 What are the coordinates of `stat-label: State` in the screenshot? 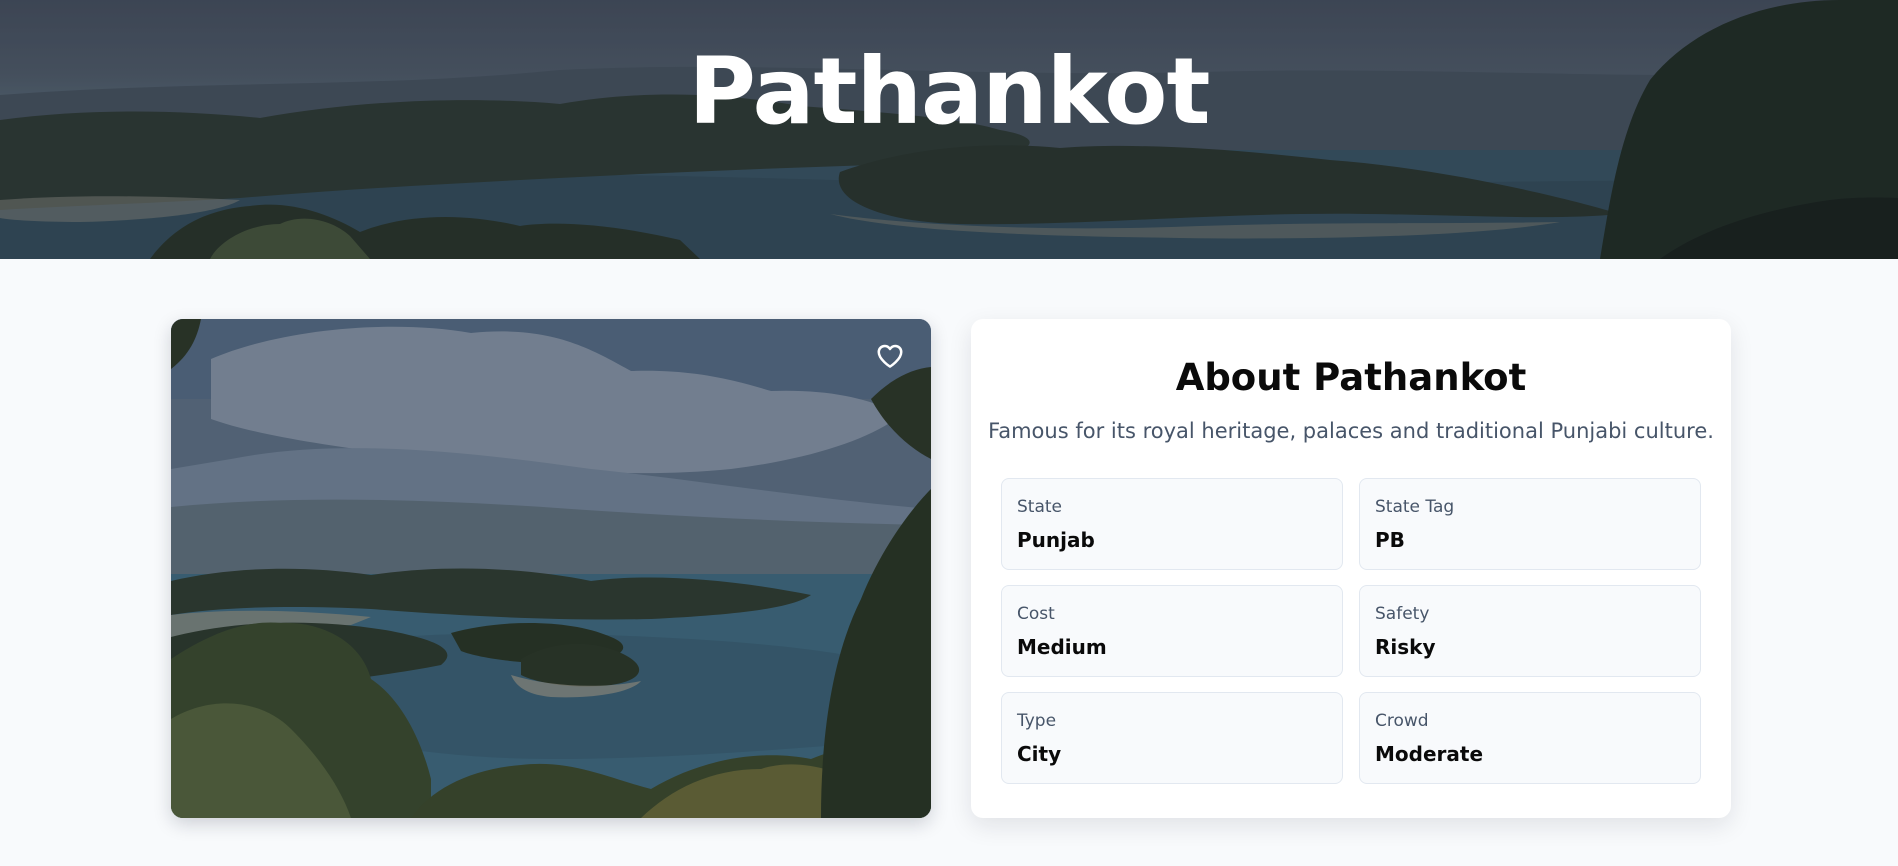 It's located at (1039, 507).